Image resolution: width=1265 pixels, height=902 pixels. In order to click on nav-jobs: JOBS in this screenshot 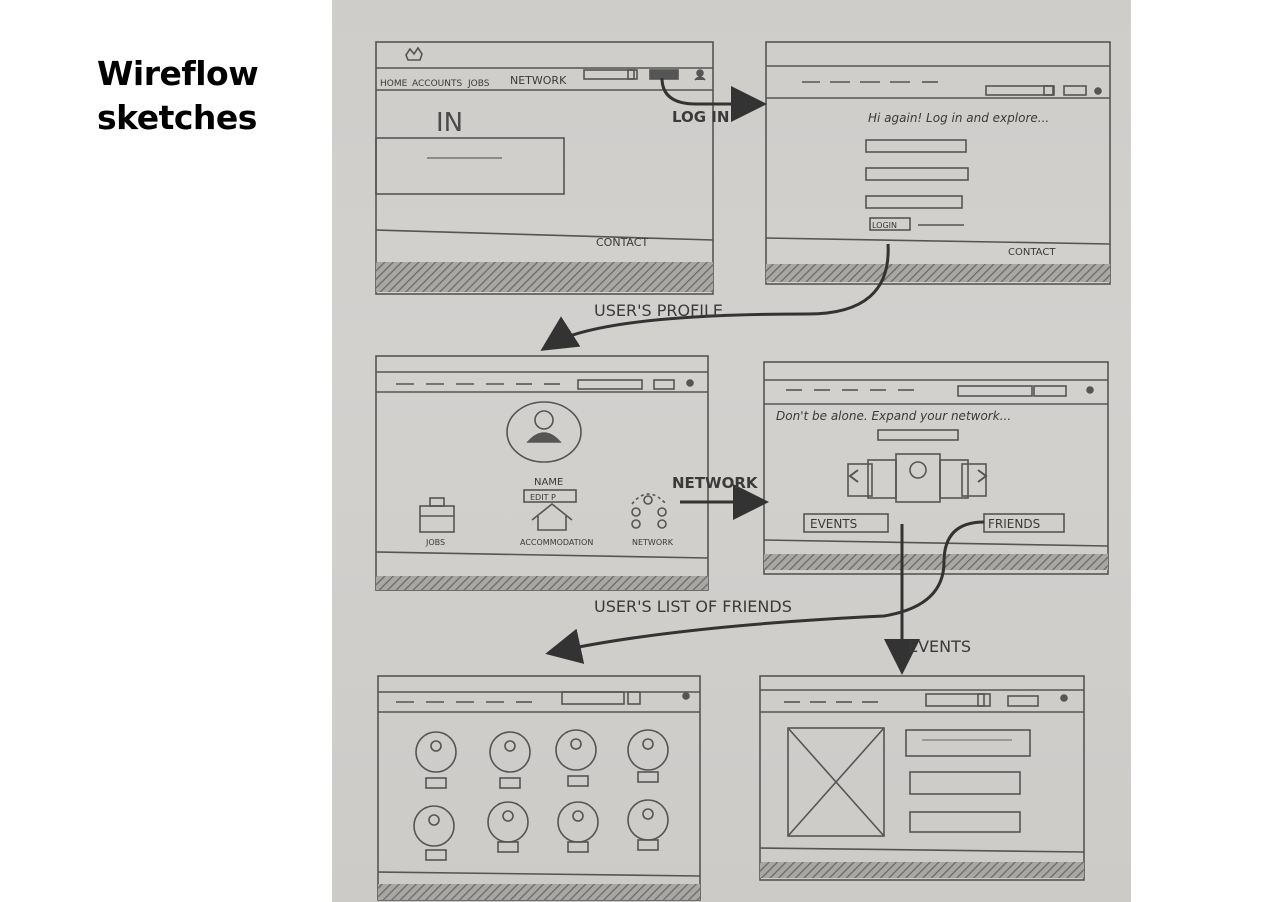, I will do `click(478, 84)`.